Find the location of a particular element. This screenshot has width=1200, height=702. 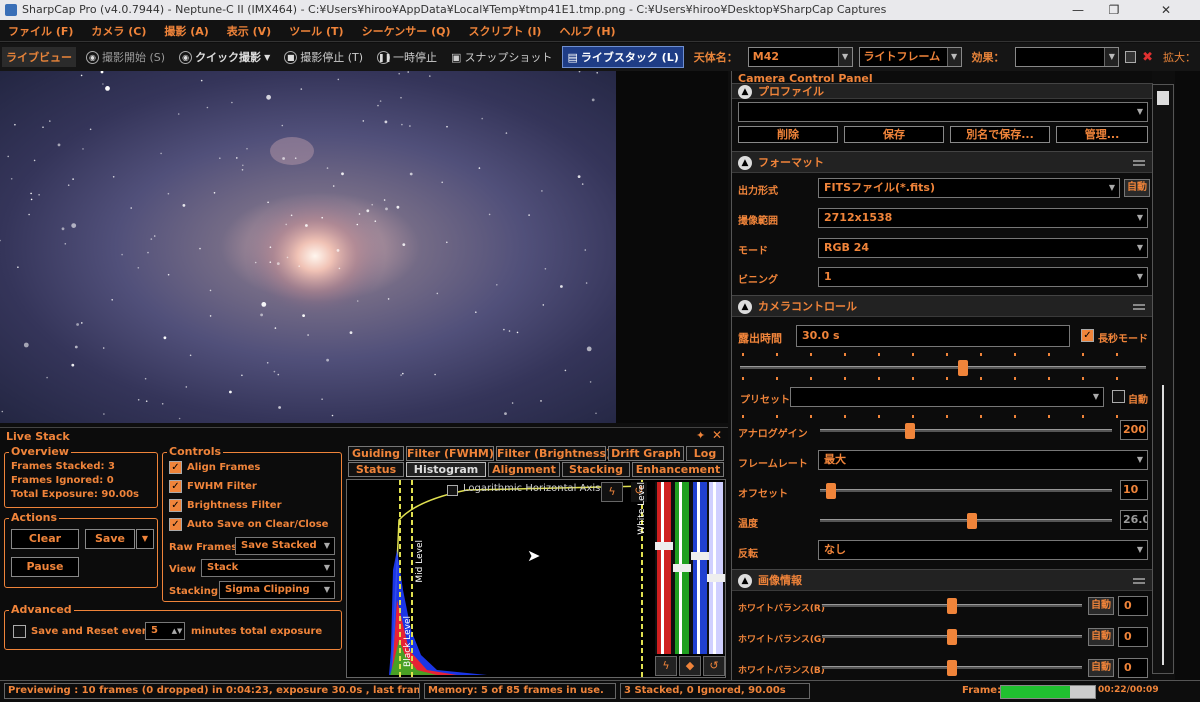

offset-input: 10 is located at coordinates (1134, 490).